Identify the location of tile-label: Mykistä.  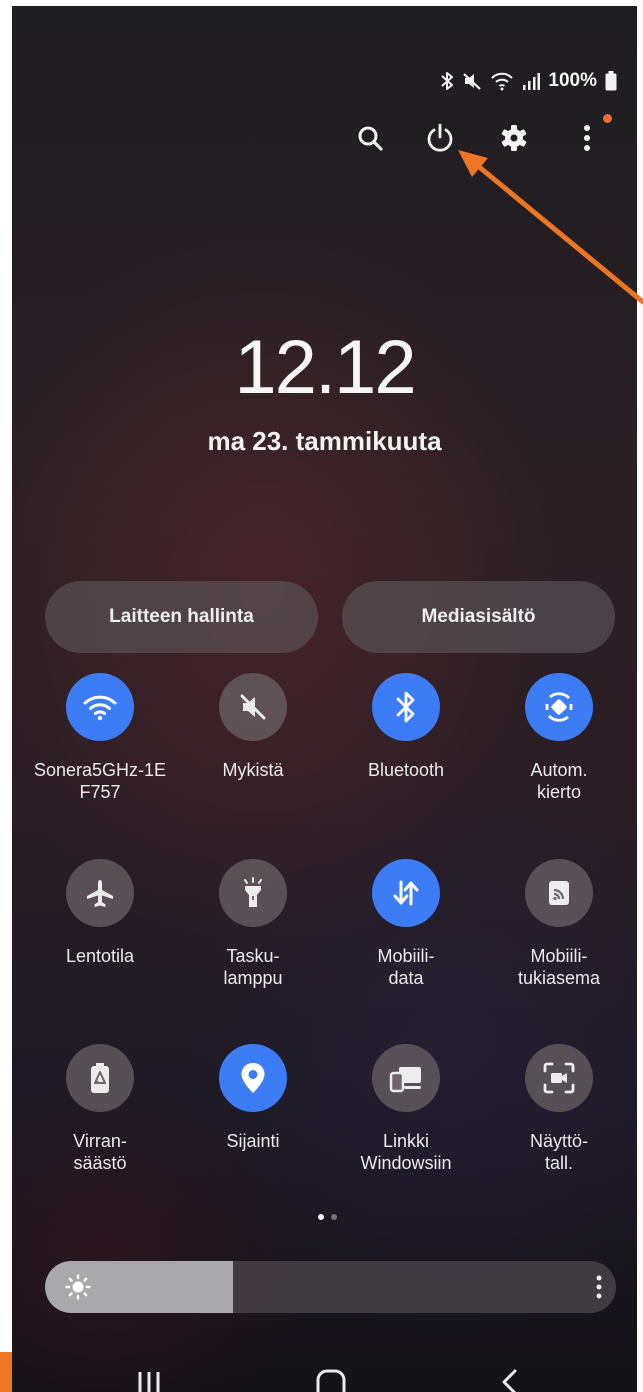
(253, 770).